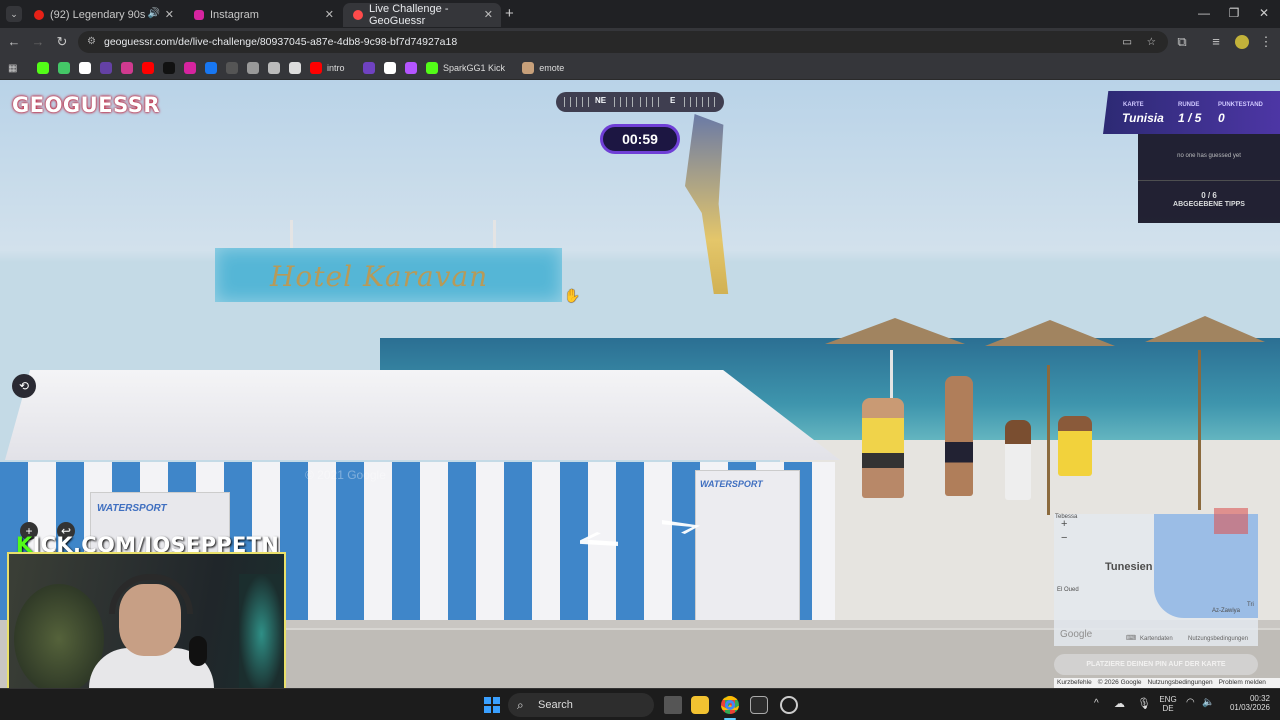  I want to click on task-view-icon, so click(673, 705).